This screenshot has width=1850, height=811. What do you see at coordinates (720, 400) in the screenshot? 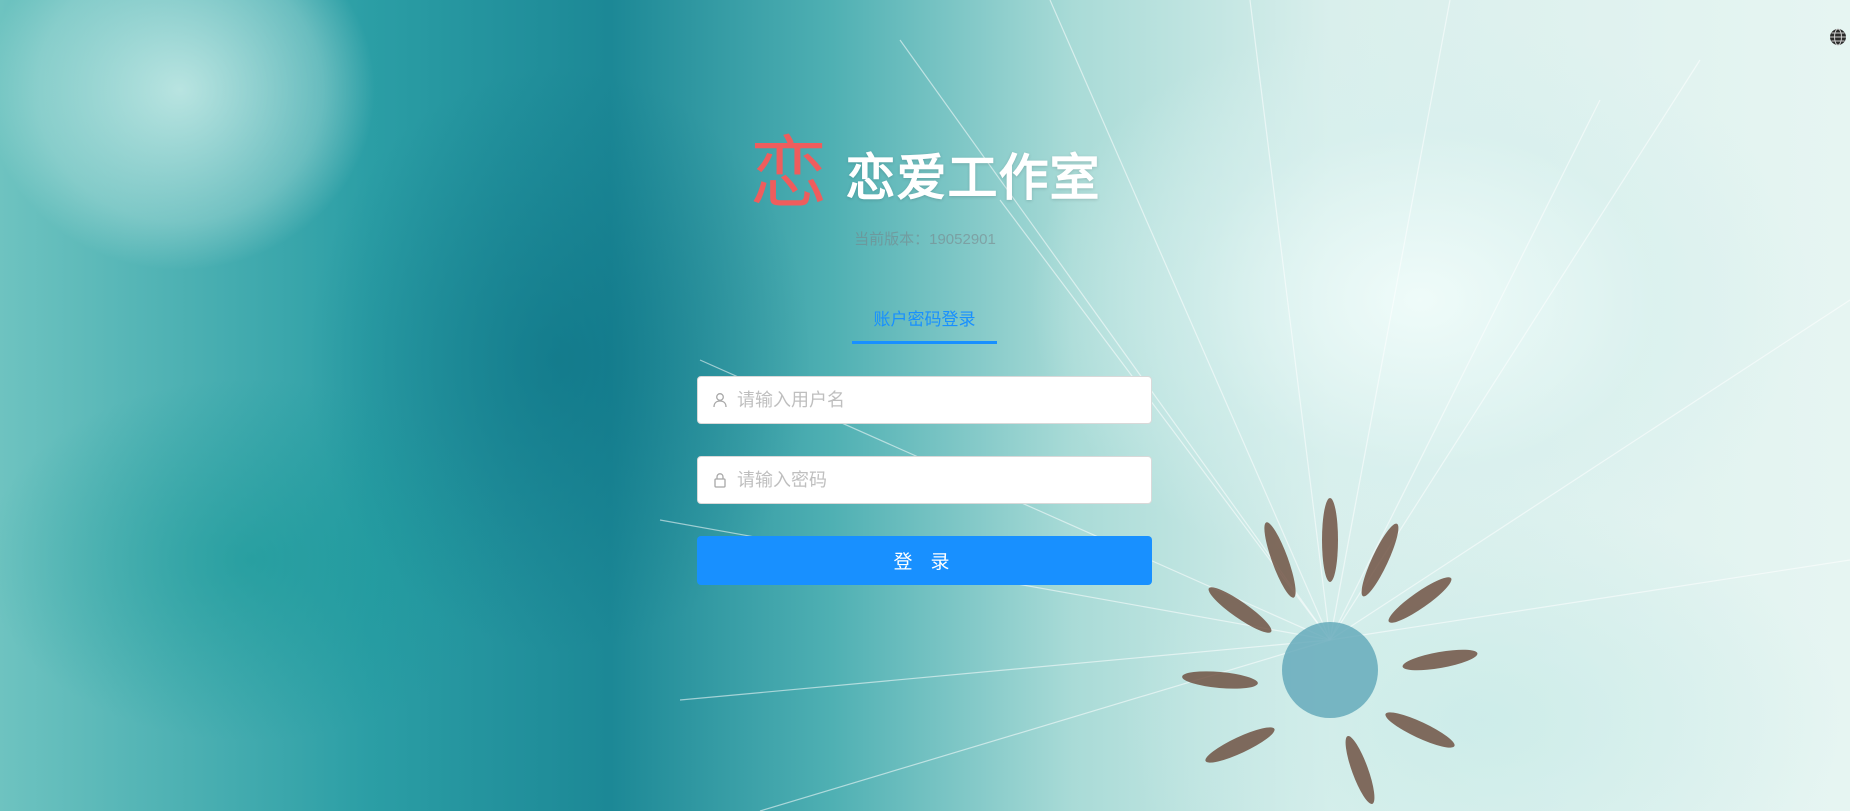
I see `user-icon` at bounding box center [720, 400].